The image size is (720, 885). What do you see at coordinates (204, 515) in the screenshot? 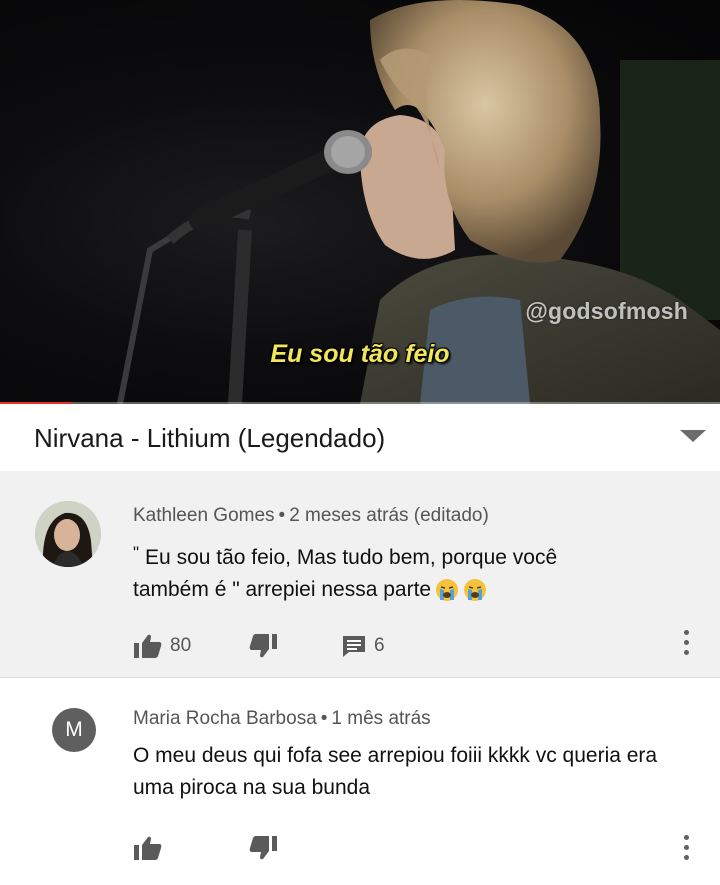
I see `comment-author: Kathleen Gomes` at bounding box center [204, 515].